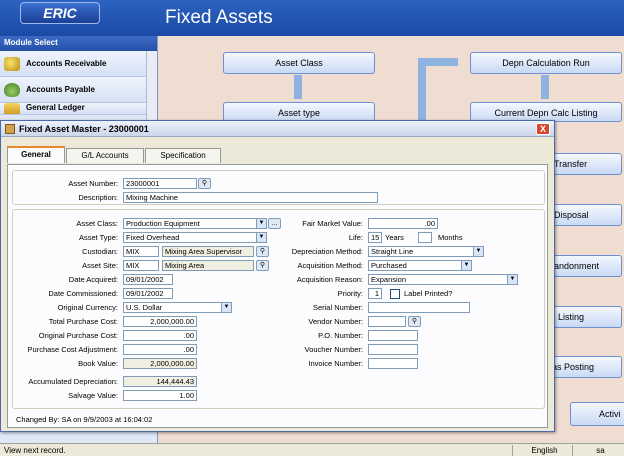  What do you see at coordinates (177, 307) in the screenshot?
I see `original-currency-select: U.S. Dollar ▼` at bounding box center [177, 307].